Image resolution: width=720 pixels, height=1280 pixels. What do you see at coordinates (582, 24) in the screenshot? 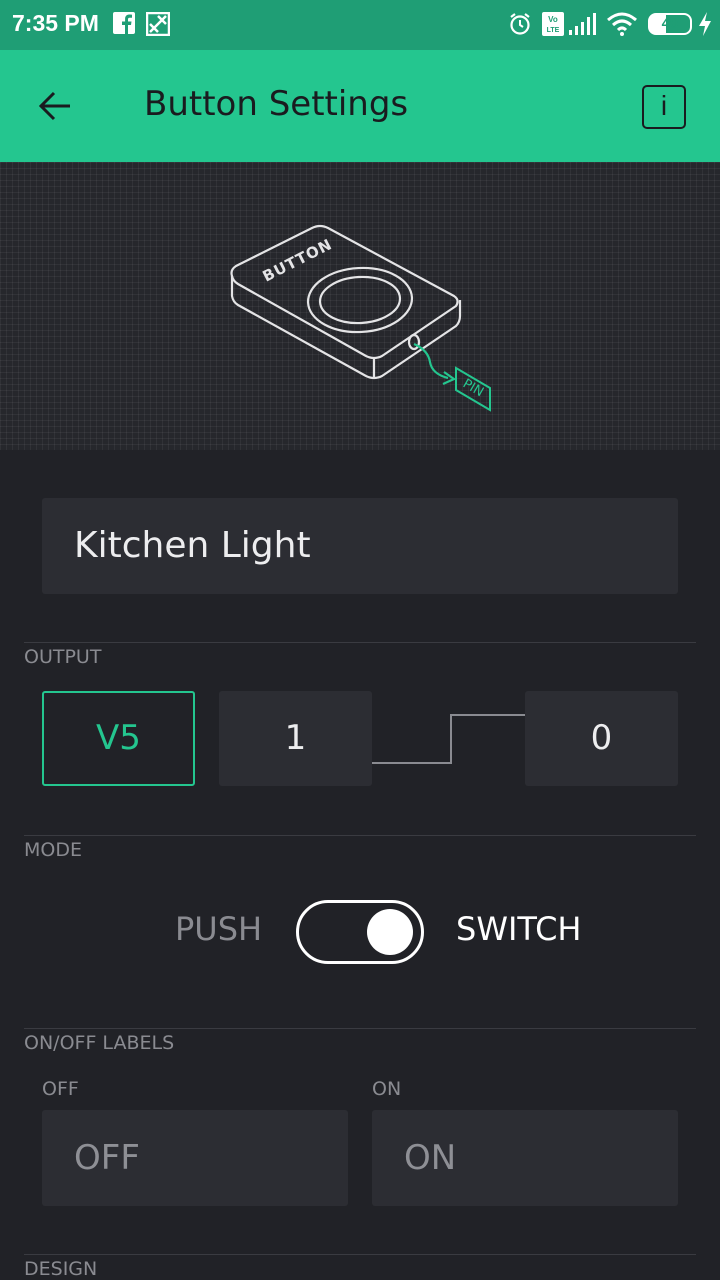
I see `signal-icon` at bounding box center [582, 24].